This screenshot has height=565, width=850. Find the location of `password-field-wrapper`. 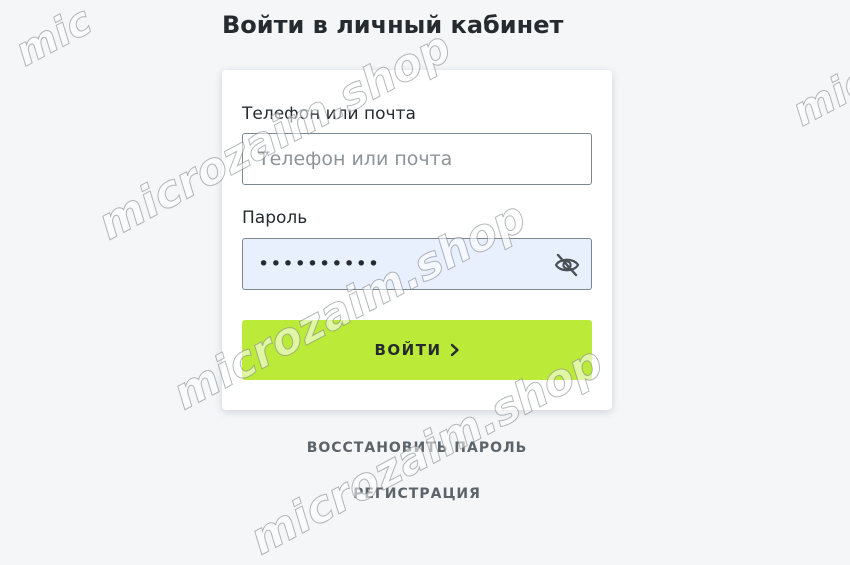

password-field-wrapper is located at coordinates (417, 264).